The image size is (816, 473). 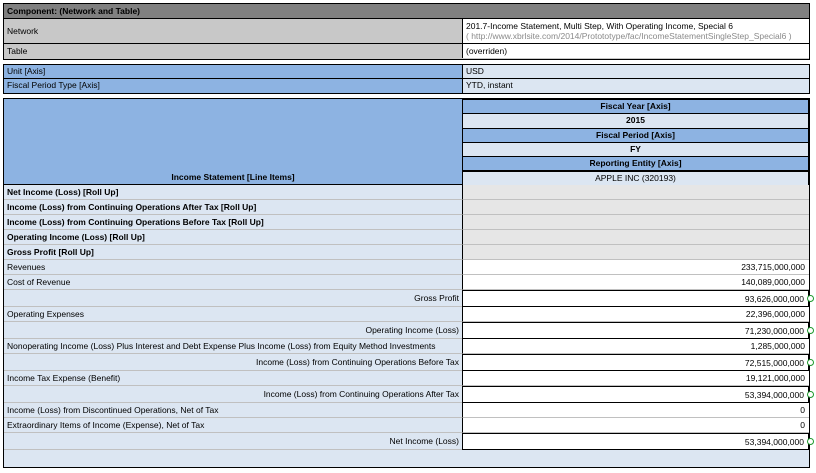 What do you see at coordinates (233, 378) in the screenshot?
I see `row-label: Income Tax Expense (Benefit)` at bounding box center [233, 378].